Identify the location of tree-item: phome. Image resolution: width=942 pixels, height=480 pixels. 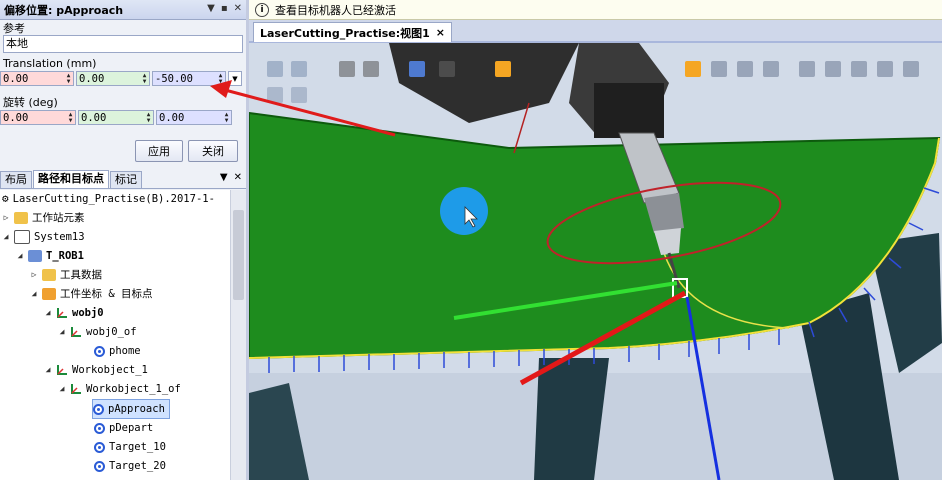
(117, 351).